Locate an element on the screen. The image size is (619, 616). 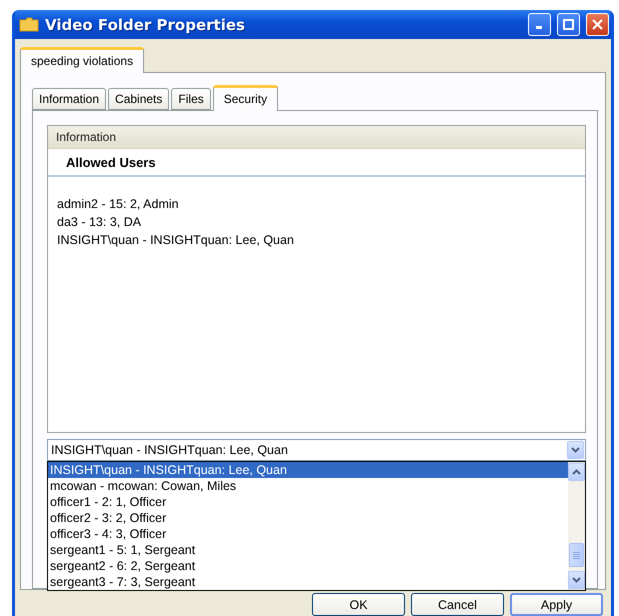
tab: Files is located at coordinates (191, 99).